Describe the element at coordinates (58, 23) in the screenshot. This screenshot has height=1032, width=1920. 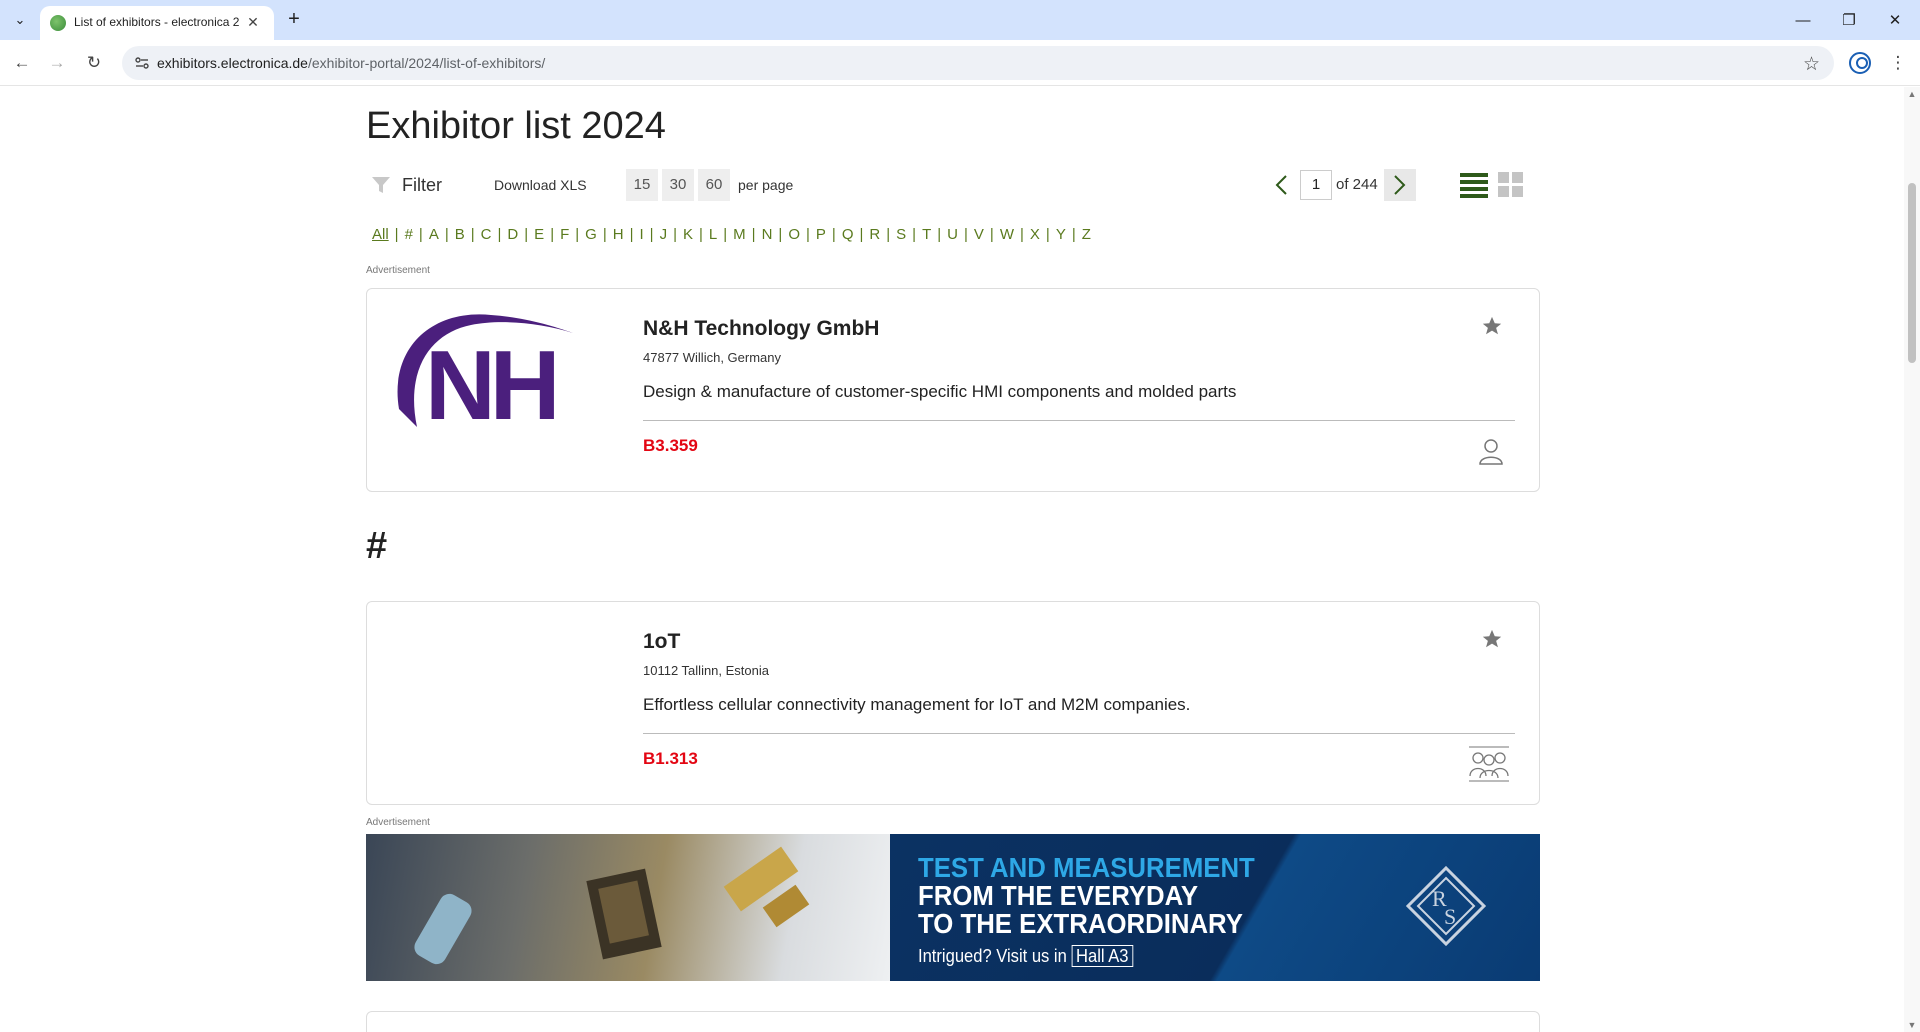
I see `site-favicon-icon` at that location.